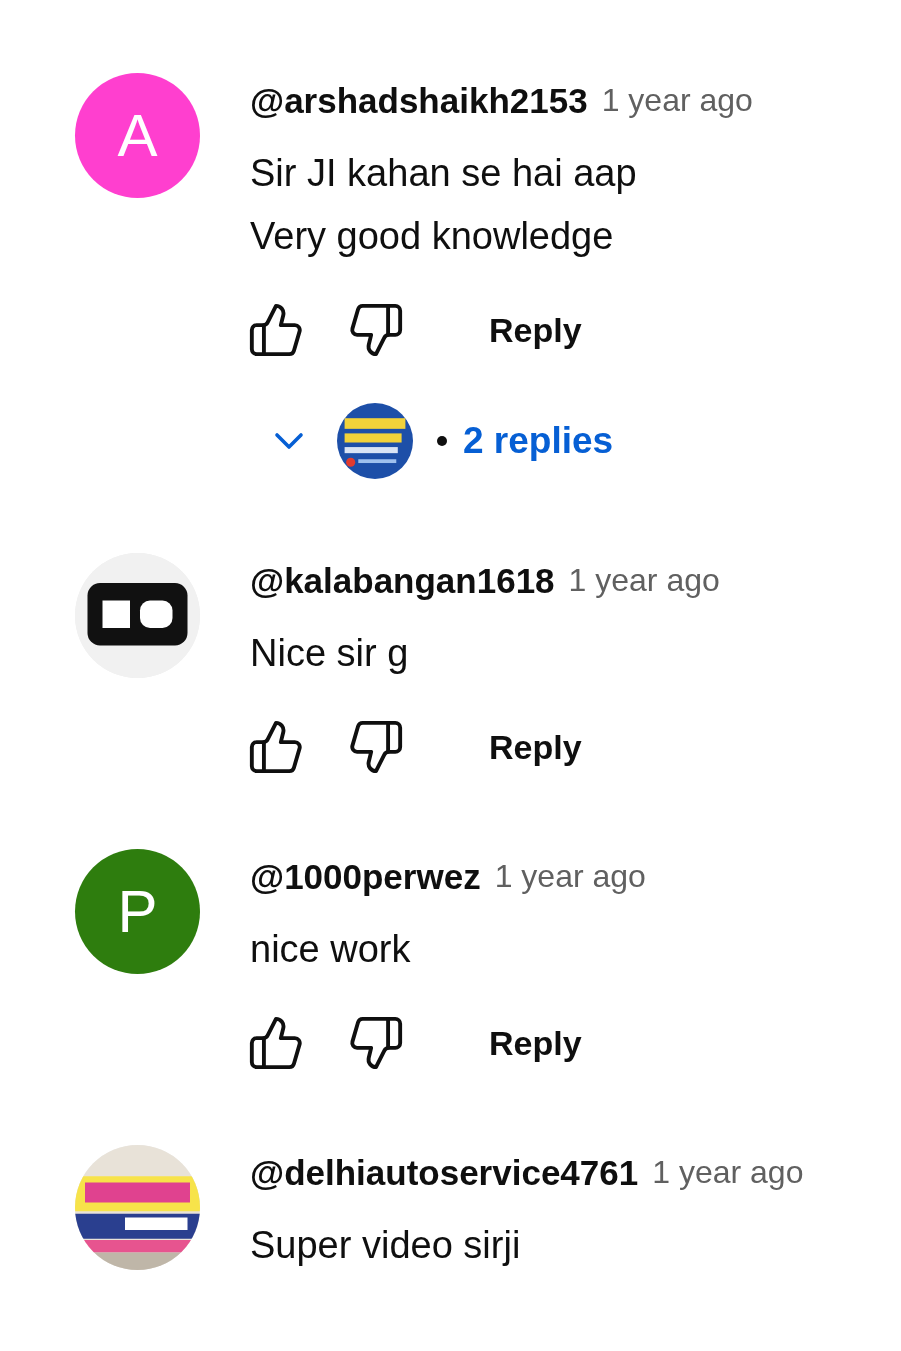 The width and height of the screenshot is (901, 1351). I want to click on replies-button: 2 replies, so click(538, 441).